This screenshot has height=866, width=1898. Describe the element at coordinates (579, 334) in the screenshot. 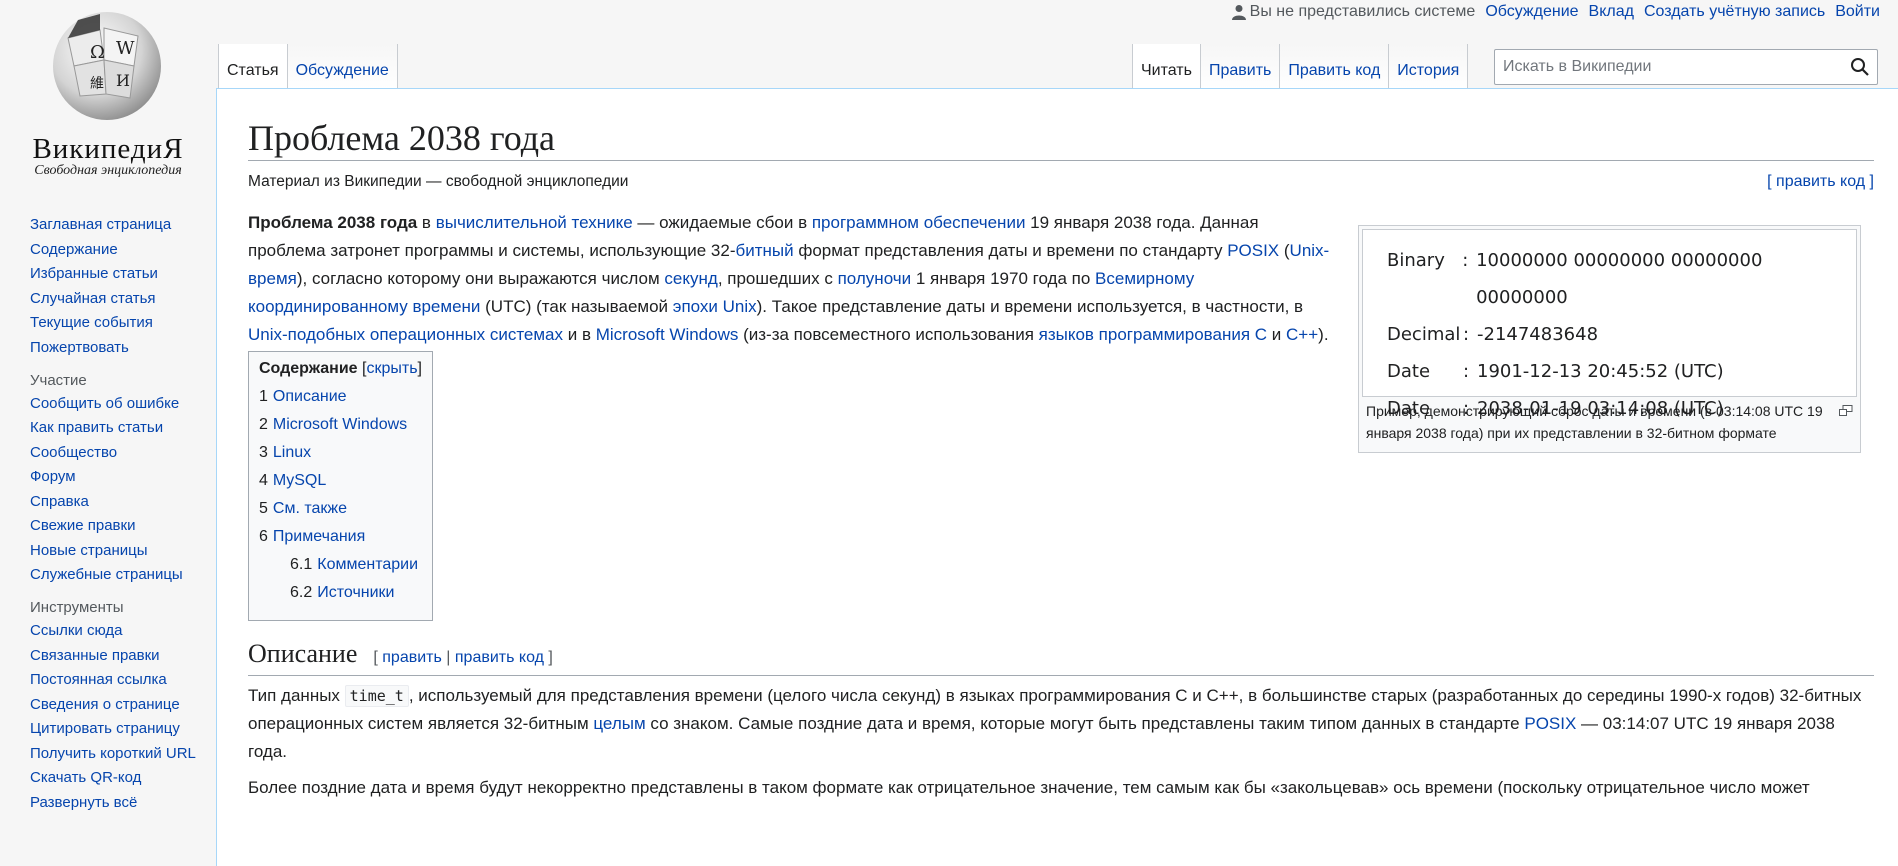

I see `text-run: и в` at that location.